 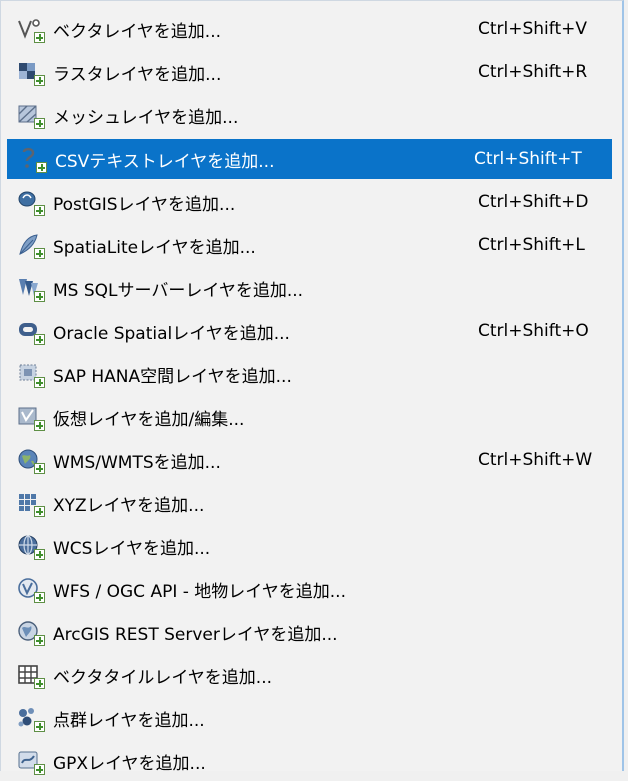 I want to click on menu-item-add-postgis-layer: PostGISレイヤを追加... Ctrl+Shift+D, so click(x=310, y=202).